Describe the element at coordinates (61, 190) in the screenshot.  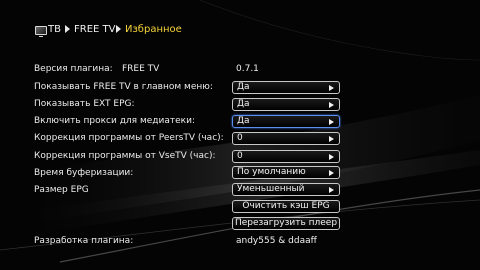
I see `setting-label-epg-size: Размер EPG` at that location.